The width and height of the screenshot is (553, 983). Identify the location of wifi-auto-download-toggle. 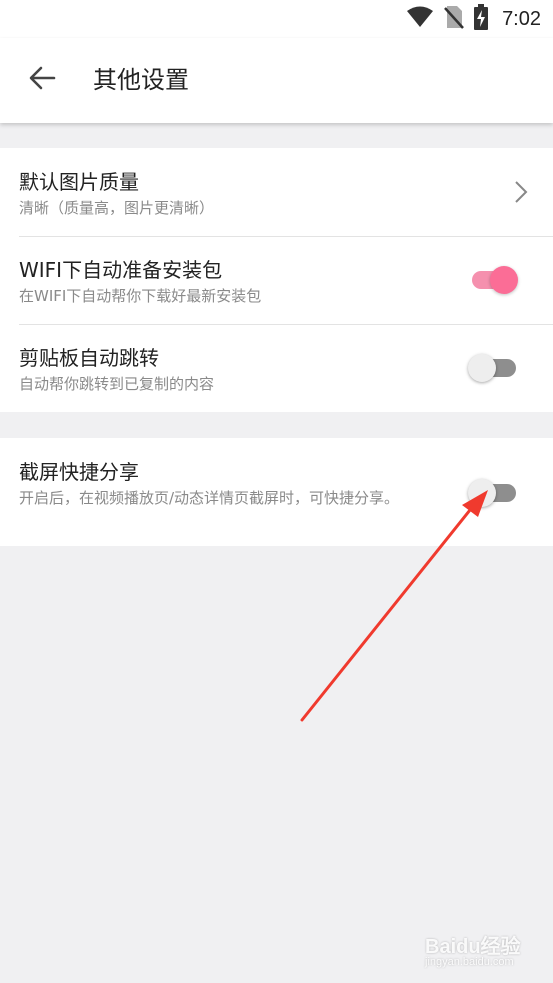
(494, 278).